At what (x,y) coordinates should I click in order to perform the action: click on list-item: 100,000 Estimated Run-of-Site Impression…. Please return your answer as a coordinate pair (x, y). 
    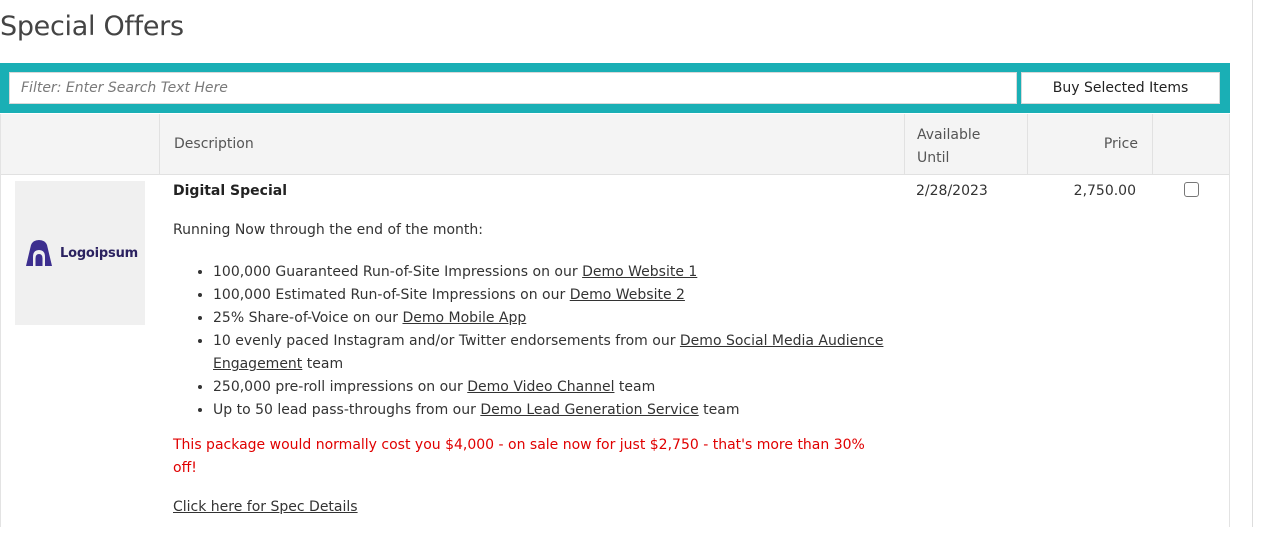
    Looking at the image, I should click on (553, 295).